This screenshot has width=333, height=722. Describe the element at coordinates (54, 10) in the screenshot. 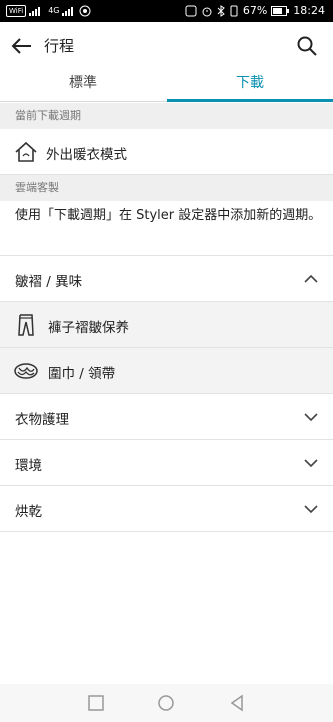

I see `network-type: 4G` at that location.